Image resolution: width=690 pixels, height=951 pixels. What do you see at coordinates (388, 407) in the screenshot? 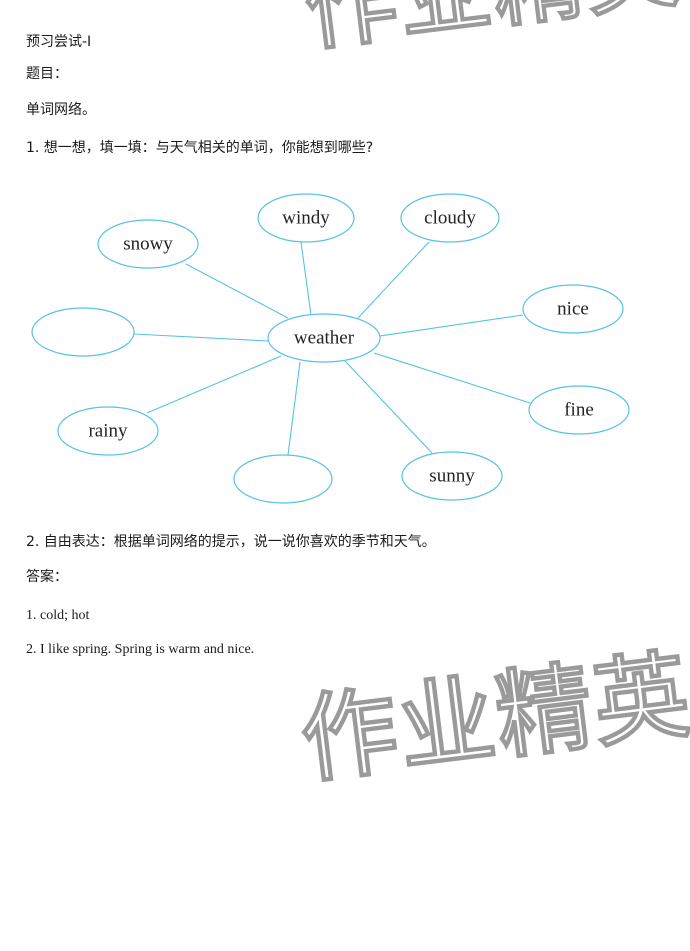
I see `web-edge-weather-to-sunny` at bounding box center [388, 407].